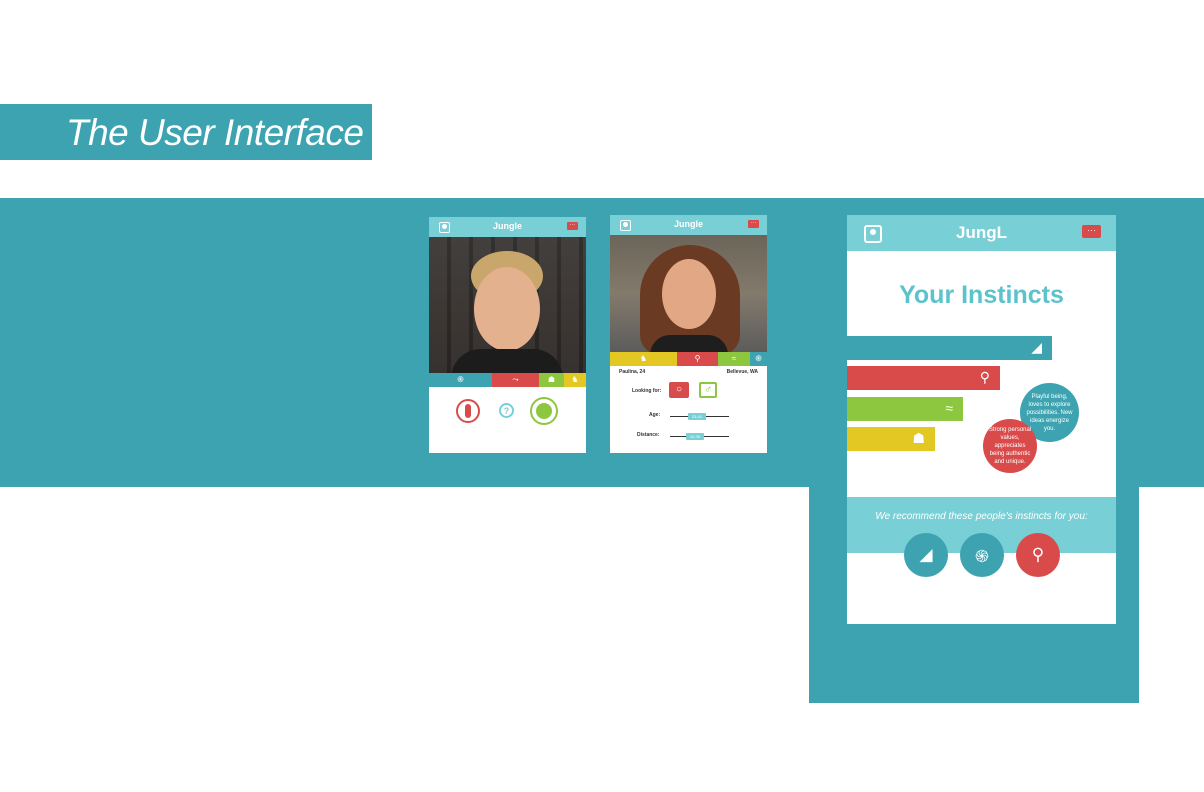 This screenshot has height=792, width=1204. What do you see at coordinates (215, 132) in the screenshot?
I see `slide-title: The User Interface` at bounding box center [215, 132].